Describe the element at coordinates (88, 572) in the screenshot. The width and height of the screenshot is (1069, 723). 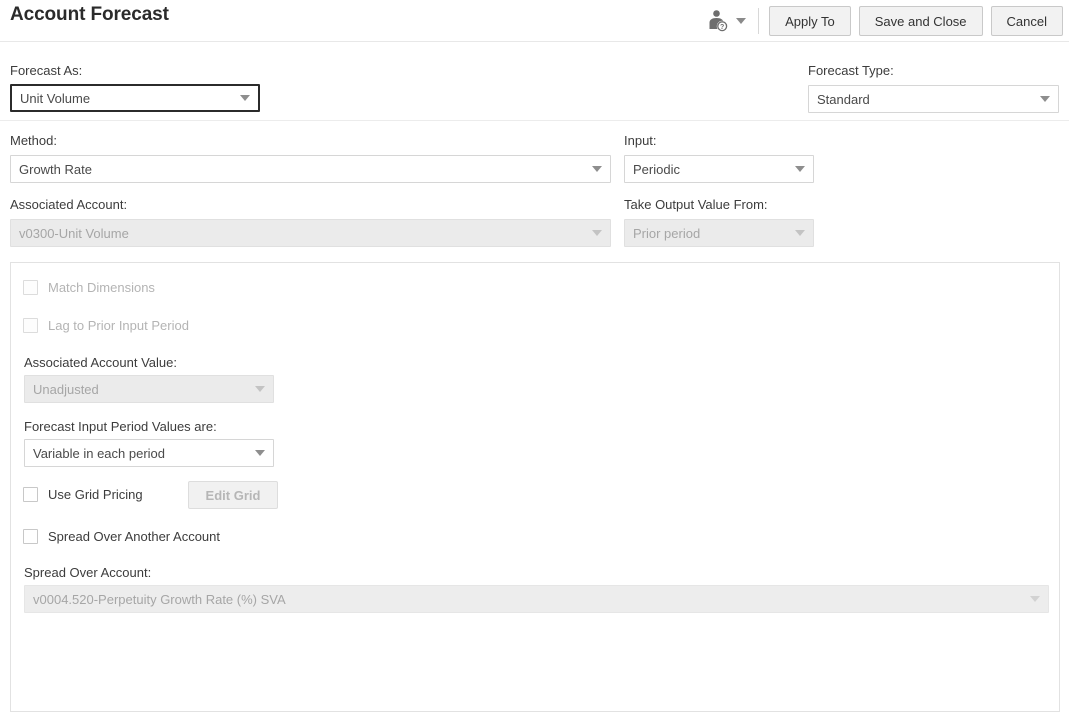
I see `spread-over-account-label: Spread Over Account:` at that location.